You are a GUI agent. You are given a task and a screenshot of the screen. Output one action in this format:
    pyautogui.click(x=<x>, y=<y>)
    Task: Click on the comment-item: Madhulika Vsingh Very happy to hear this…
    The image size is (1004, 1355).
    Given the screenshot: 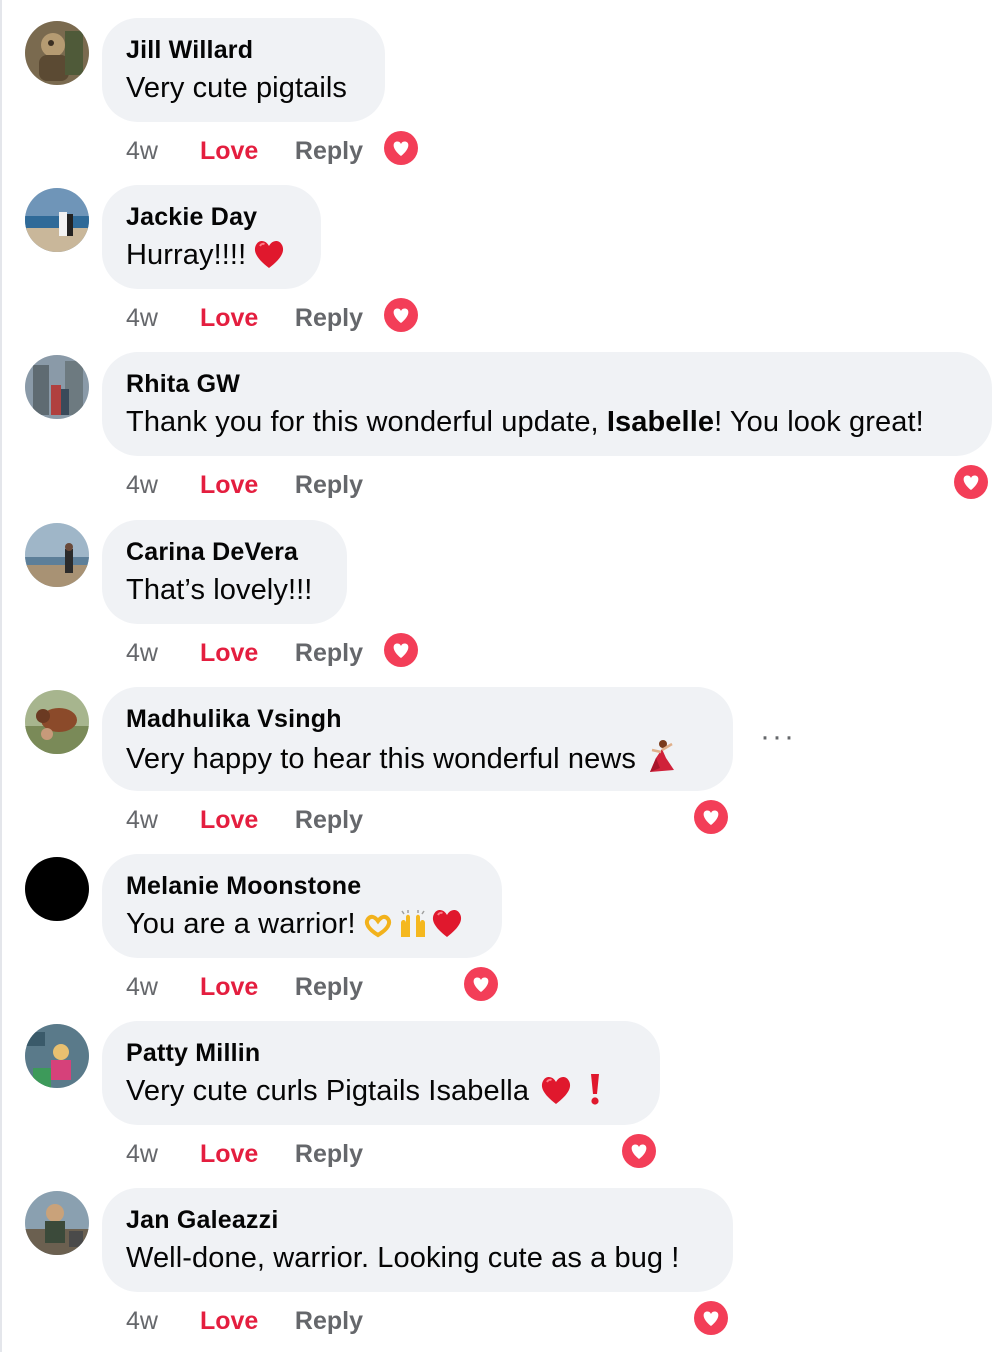 What is the action you would take?
    pyautogui.click(x=502, y=770)
    